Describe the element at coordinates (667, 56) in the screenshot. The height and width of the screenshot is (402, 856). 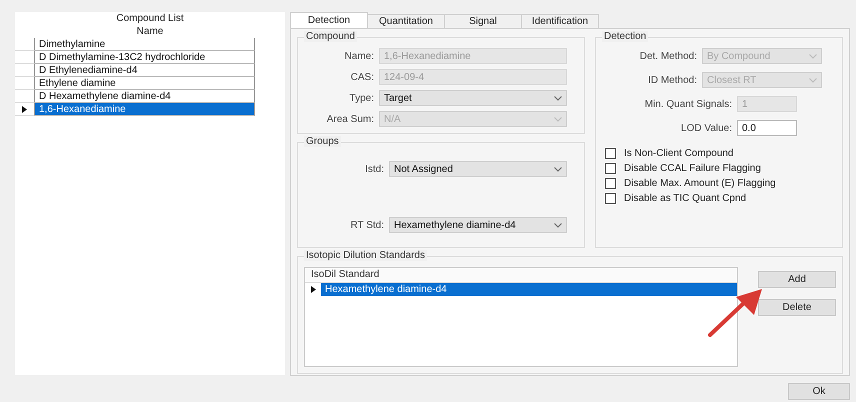
I see `field-label: Det. Method:` at that location.